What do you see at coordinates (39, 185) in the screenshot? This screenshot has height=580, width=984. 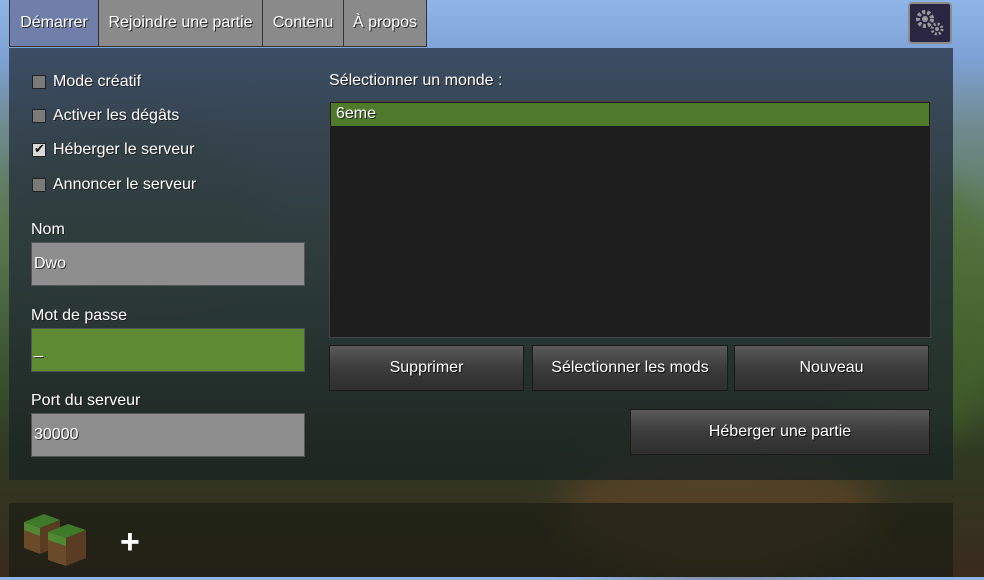 I see `announce-server-checkbox` at bounding box center [39, 185].